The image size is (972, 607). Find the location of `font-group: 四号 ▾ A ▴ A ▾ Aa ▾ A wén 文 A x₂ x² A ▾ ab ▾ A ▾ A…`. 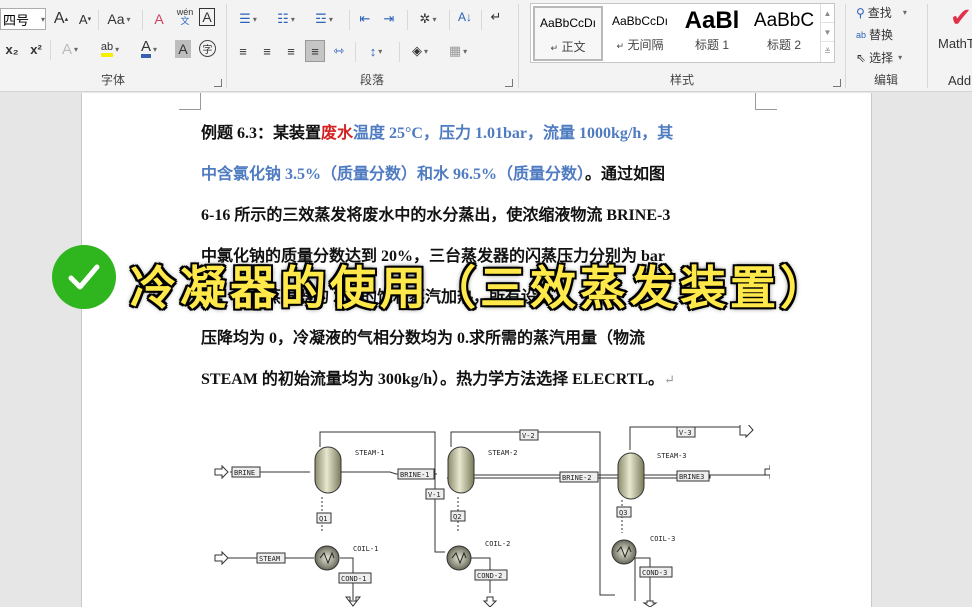

font-group: 四号 ▾ A ▴ A ▾ Aa ▾ A wén 文 A x₂ x² A ▾ ab ▾ A ▾ A… is located at coordinates (113, 46).